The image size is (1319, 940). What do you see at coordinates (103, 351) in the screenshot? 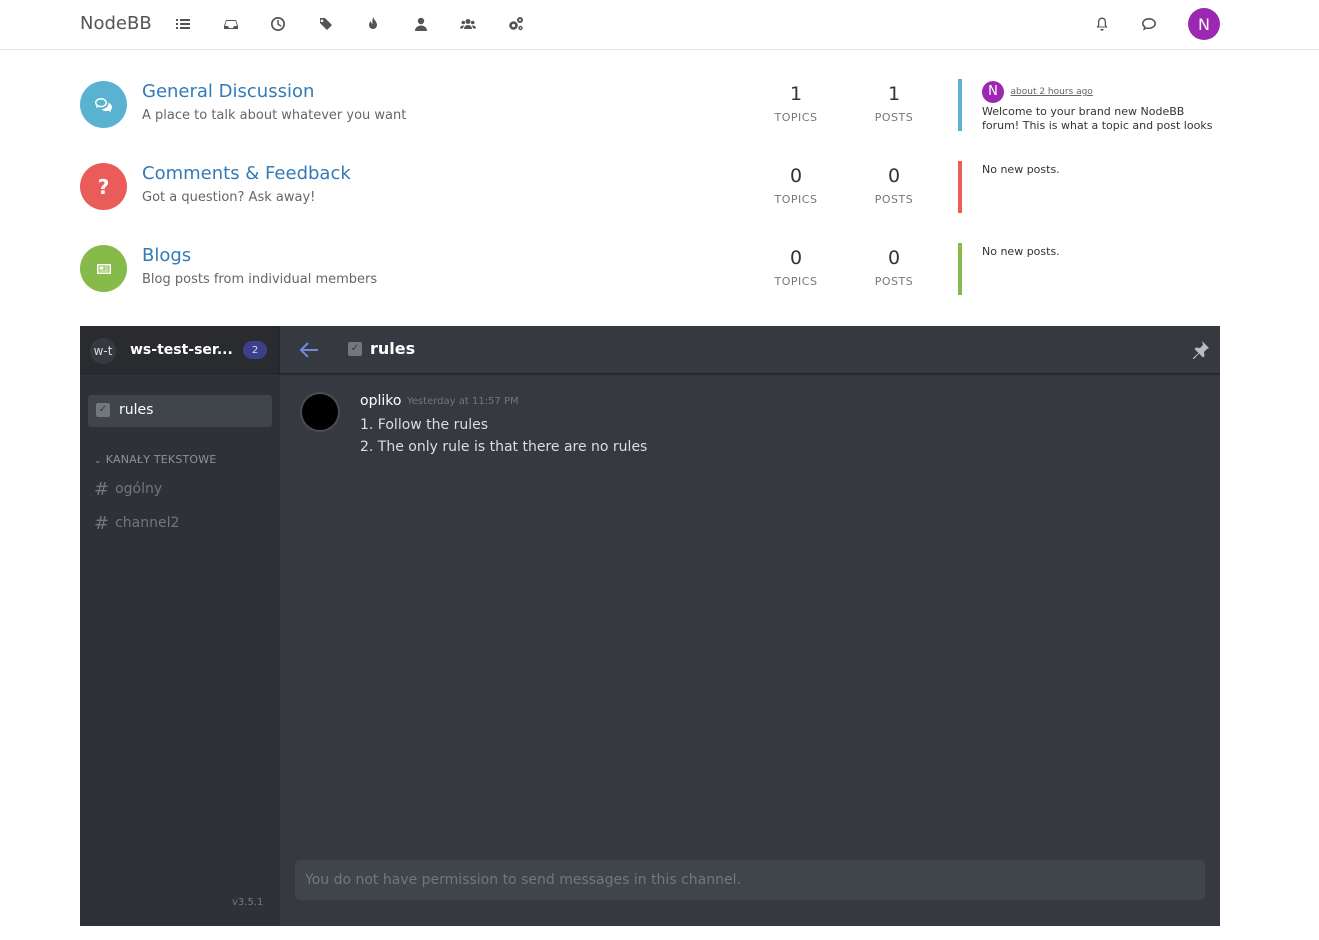
I see `server-avatar: w-t` at bounding box center [103, 351].